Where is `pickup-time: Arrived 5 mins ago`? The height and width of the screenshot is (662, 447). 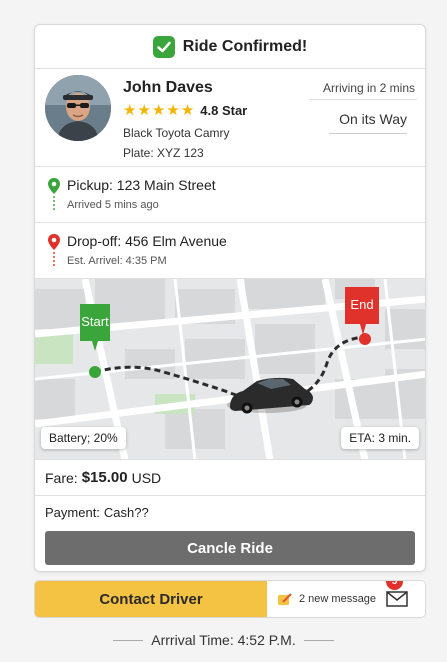
pickup-time: Arrived 5 mins ago is located at coordinates (113, 205).